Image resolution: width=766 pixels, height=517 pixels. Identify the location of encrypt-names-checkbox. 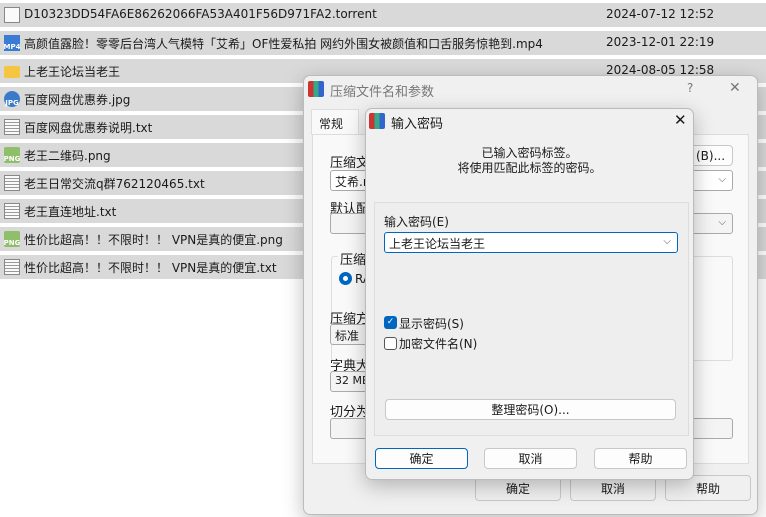
(390, 343).